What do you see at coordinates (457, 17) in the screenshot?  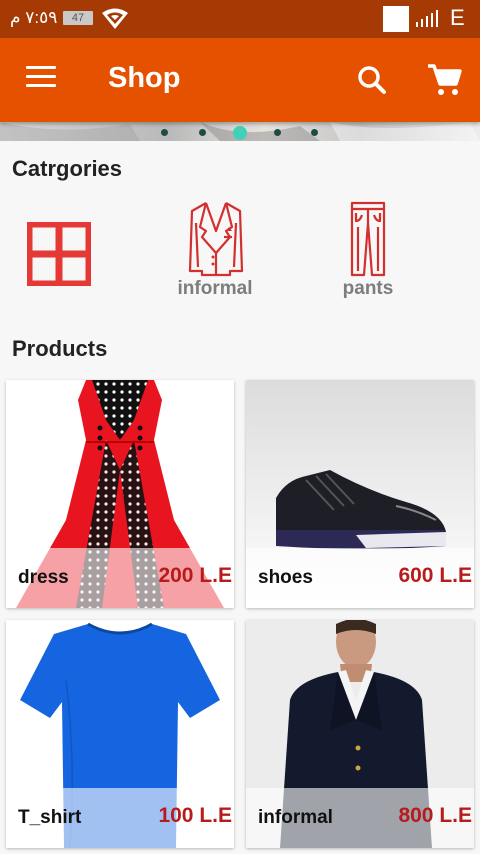 I see `network-type: E` at bounding box center [457, 17].